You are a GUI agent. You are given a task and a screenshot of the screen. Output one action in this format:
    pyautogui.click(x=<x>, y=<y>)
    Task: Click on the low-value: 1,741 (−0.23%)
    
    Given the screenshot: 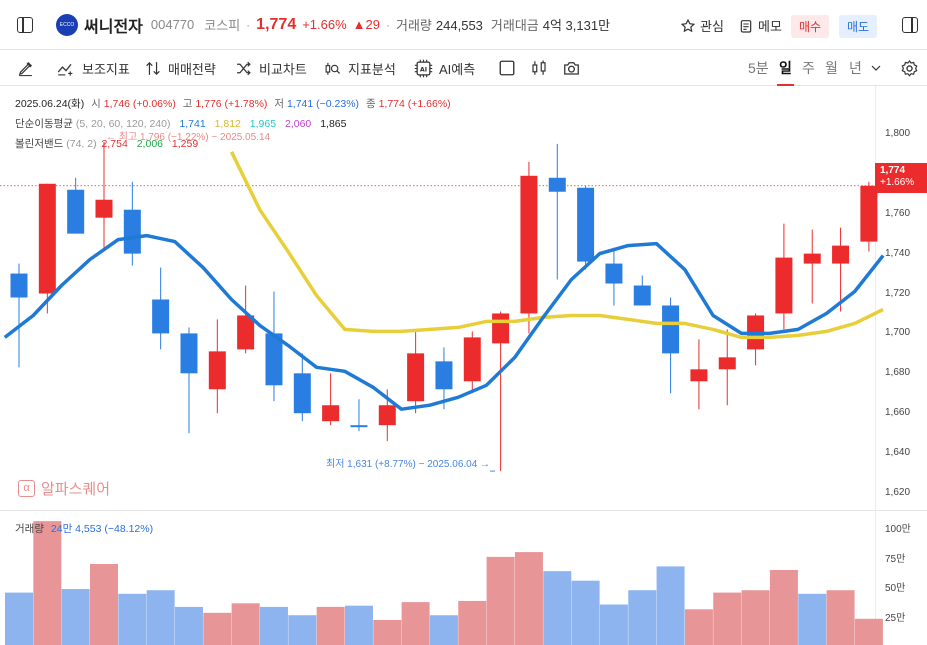 What is the action you would take?
    pyautogui.click(x=323, y=104)
    